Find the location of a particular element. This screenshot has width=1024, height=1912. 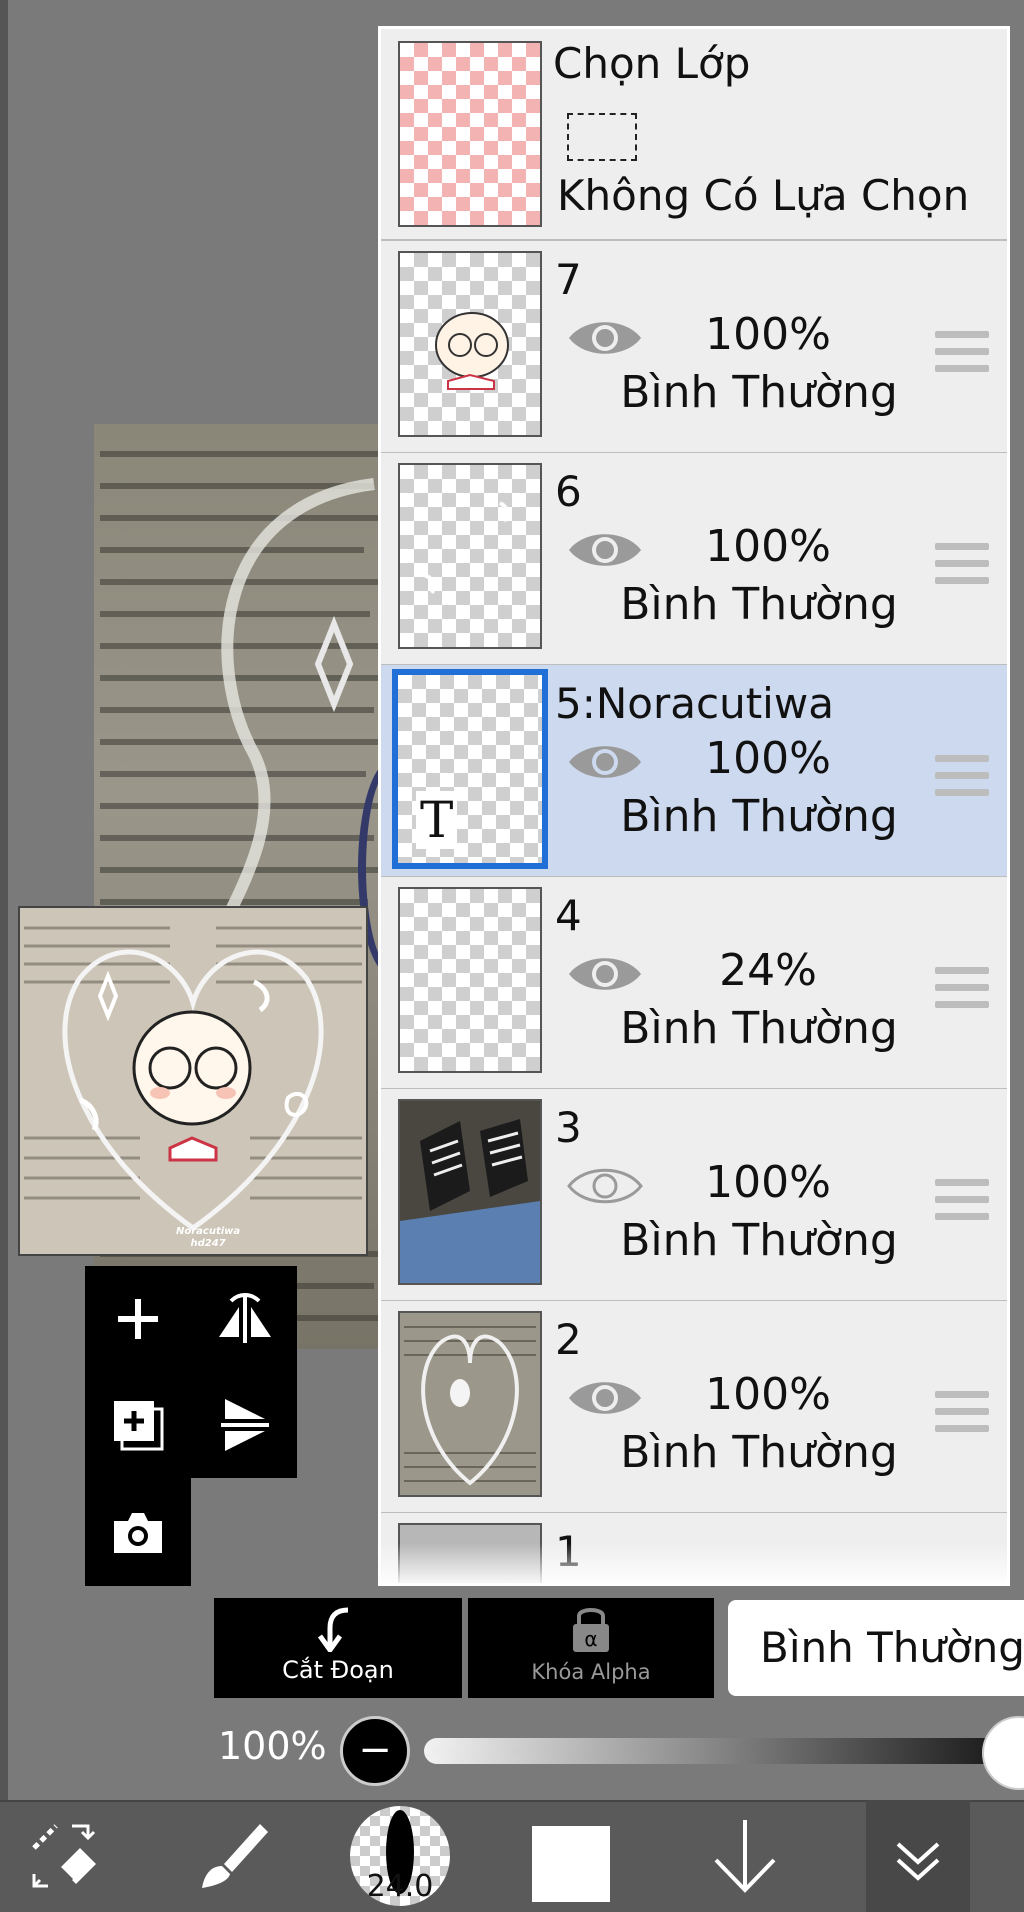

brush-size-value: 24.0 is located at coordinates (400, 1886).